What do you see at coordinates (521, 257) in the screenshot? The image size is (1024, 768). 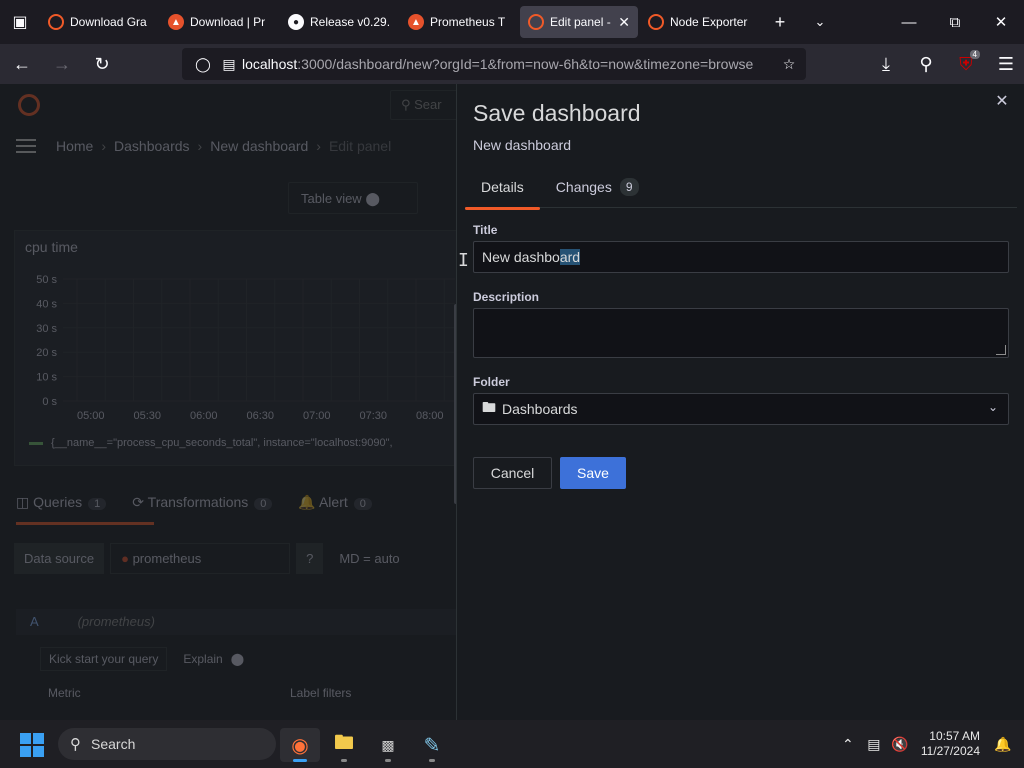 I see `title-value: New dashbo` at bounding box center [521, 257].